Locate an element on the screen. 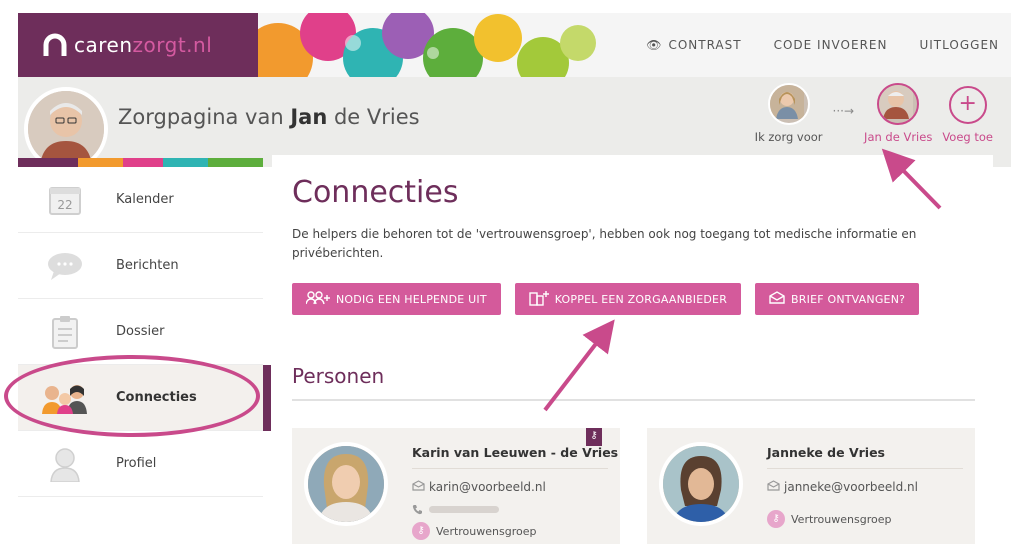  top-nav: 👁 CONTRAST CODE INVOEREN UITLOGGEN is located at coordinates (822, 45).